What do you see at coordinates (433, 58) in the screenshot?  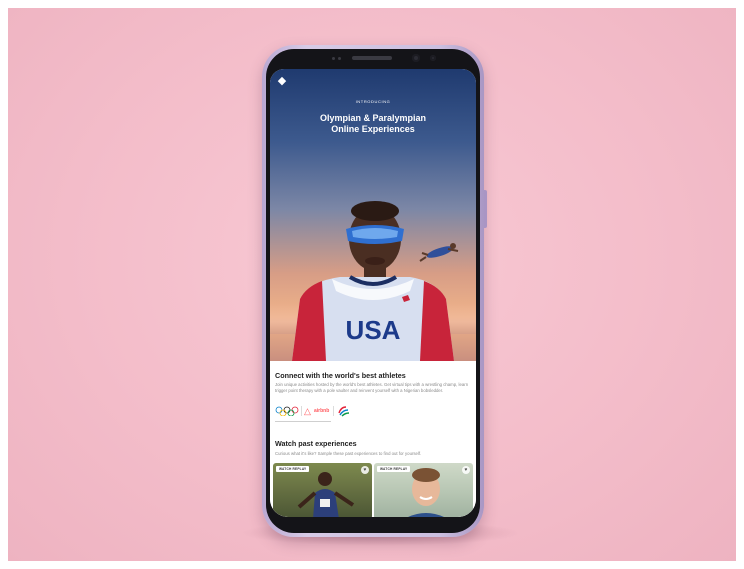 I see `iris-sensor-icon` at bounding box center [433, 58].